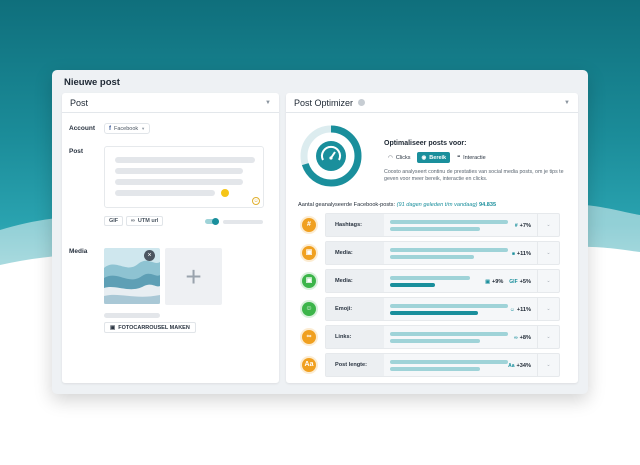 This screenshot has width=640, height=465. Describe the element at coordinates (519, 366) in the screenshot. I see `metric-deltas: Aa +34%` at that location.